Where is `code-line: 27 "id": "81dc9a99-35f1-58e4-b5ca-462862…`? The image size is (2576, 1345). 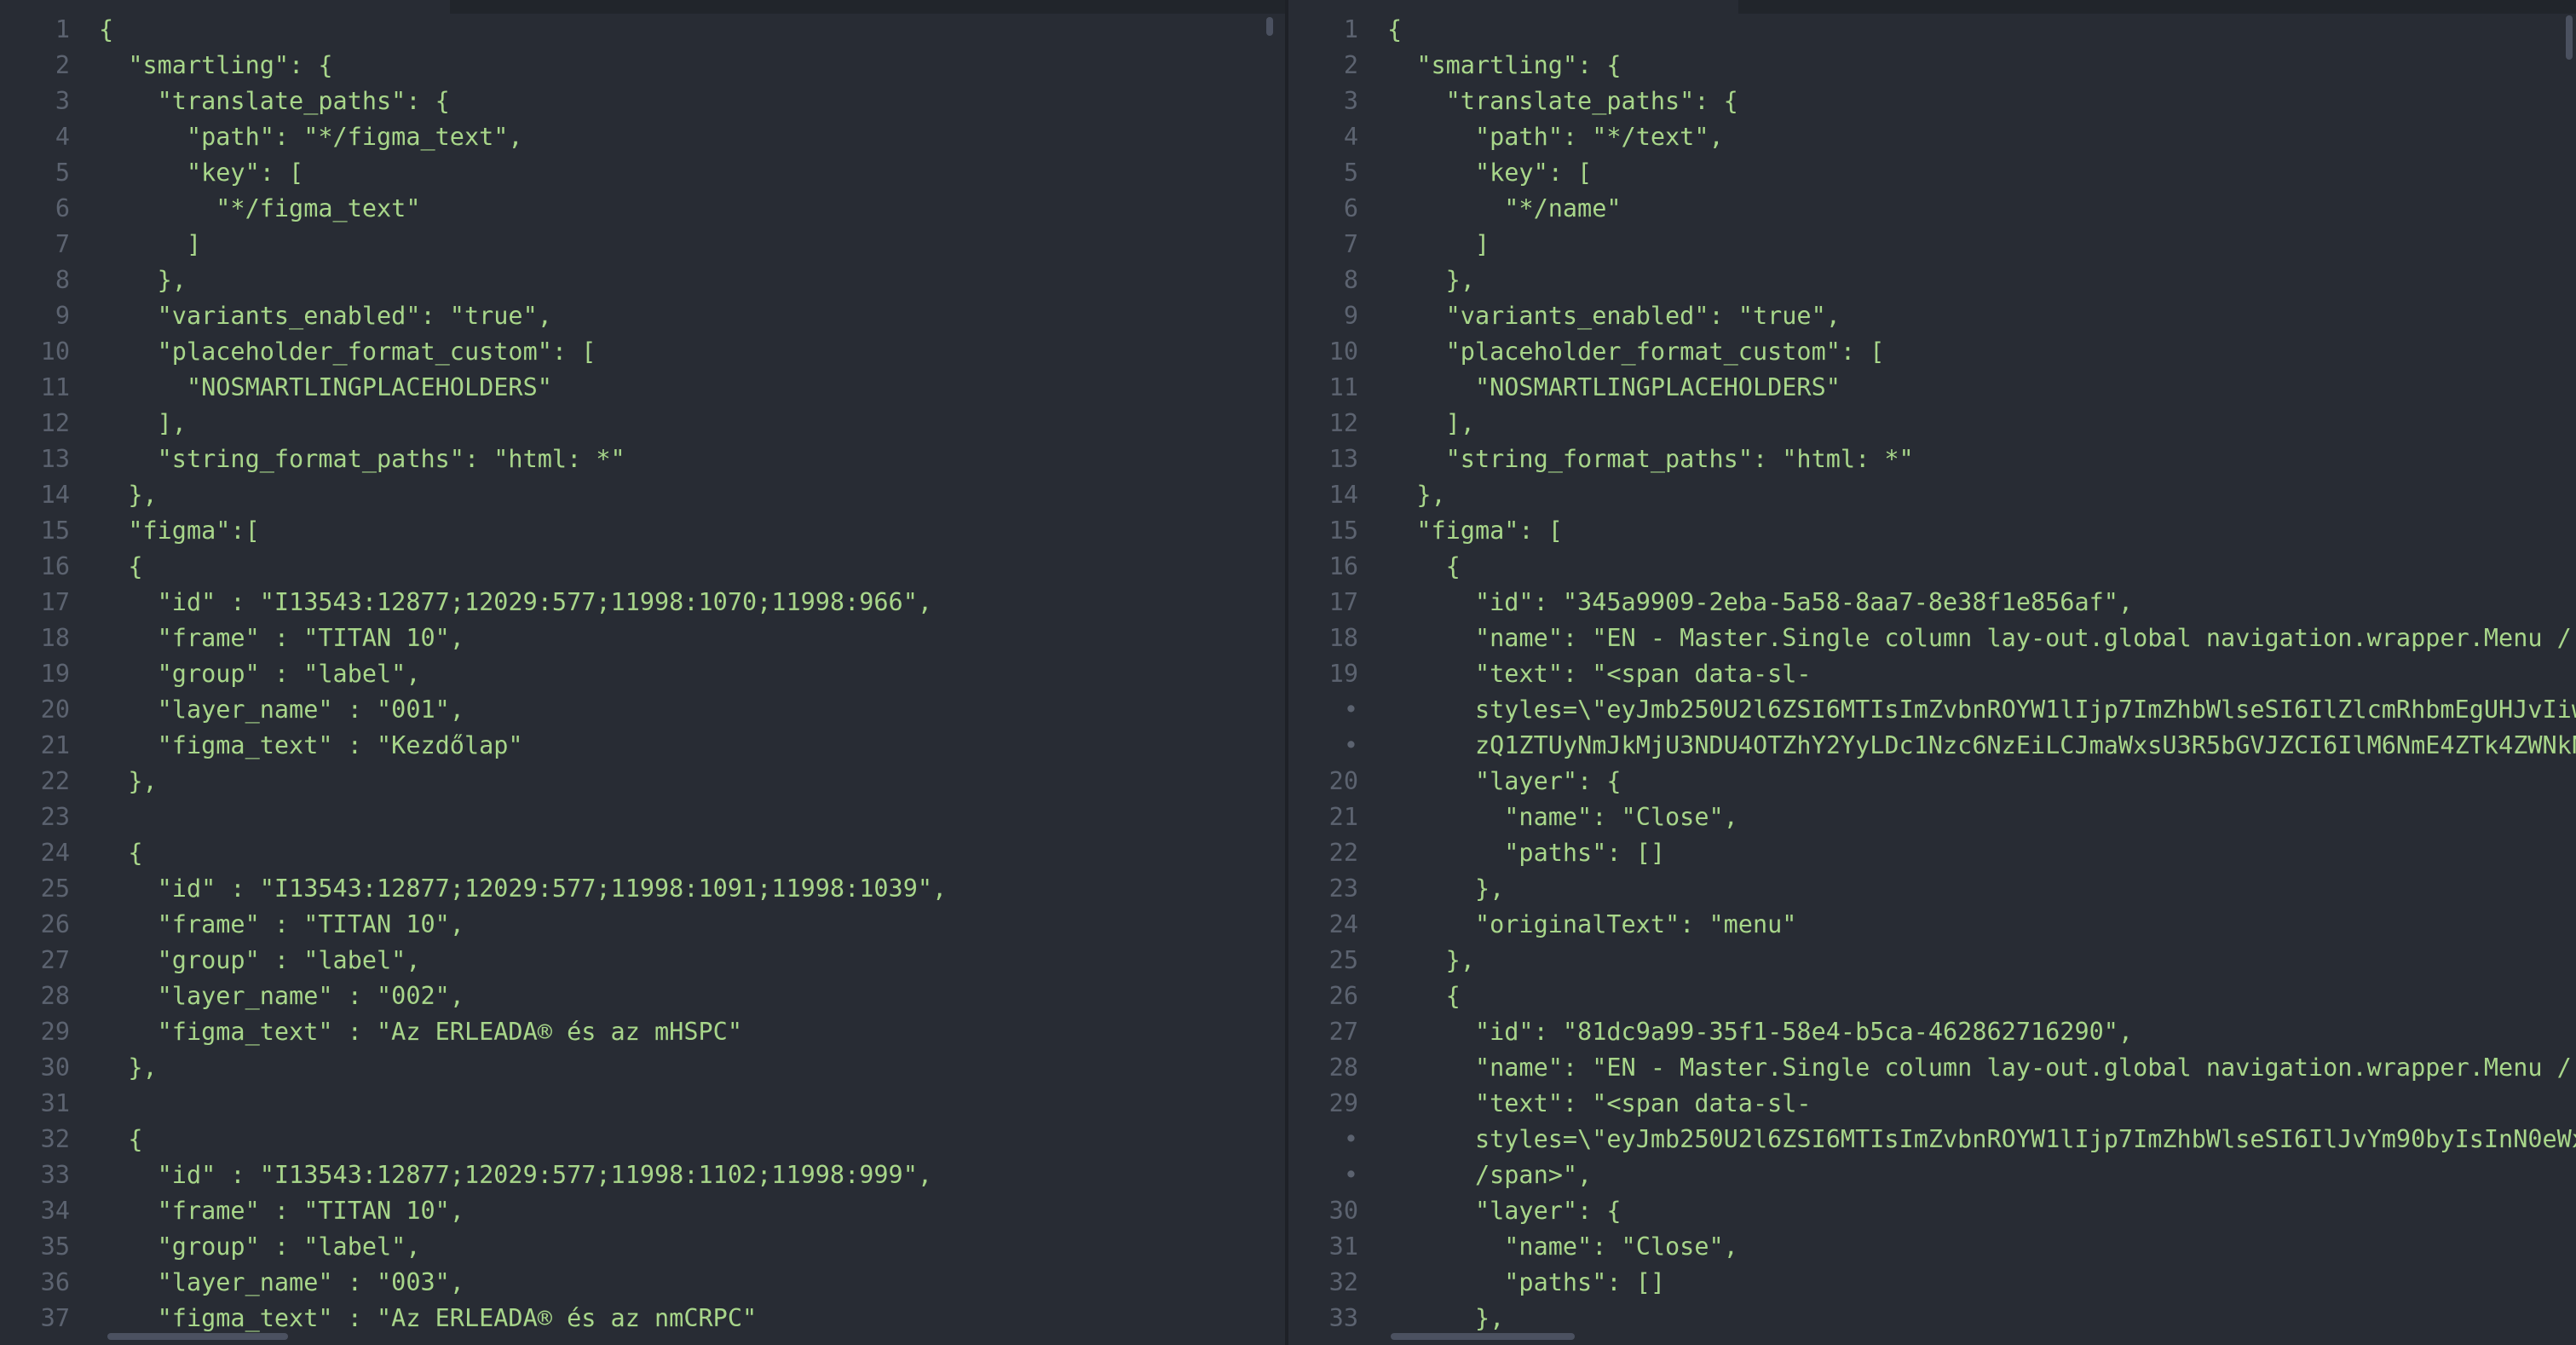 code-line: 27 "id": "81dc9a99-35f1-58e4-b5ca-462862… is located at coordinates (1932, 1032).